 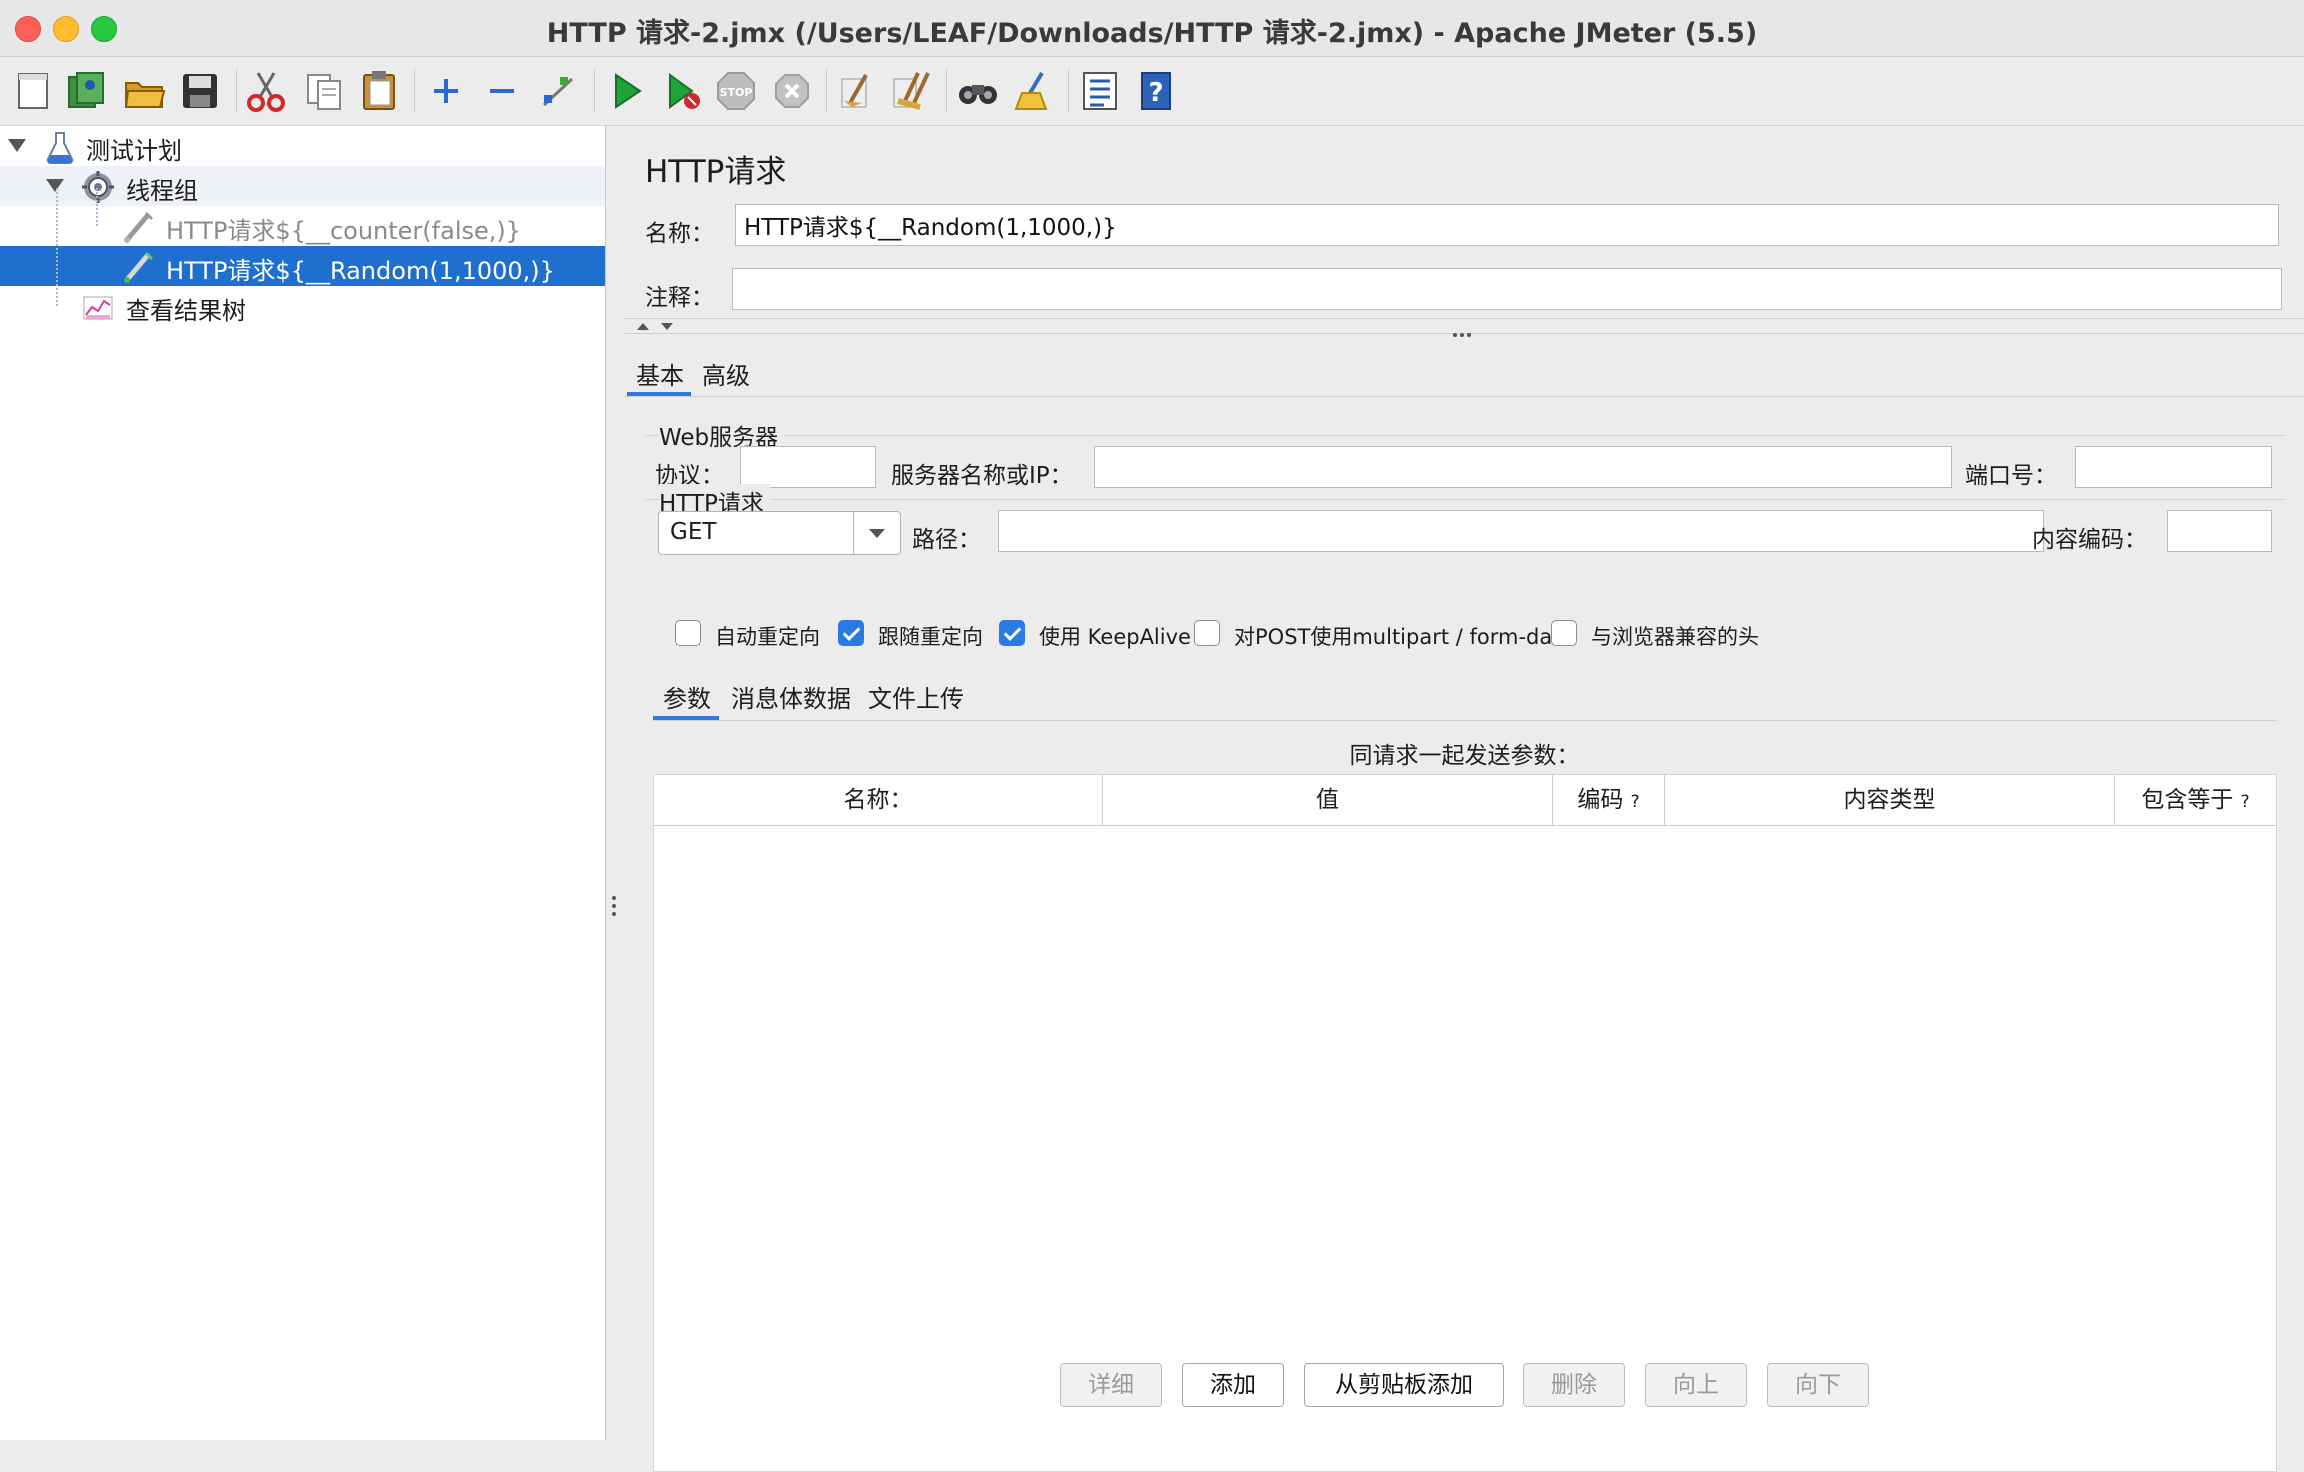 I want to click on thread-group-icon, so click(x=98, y=187).